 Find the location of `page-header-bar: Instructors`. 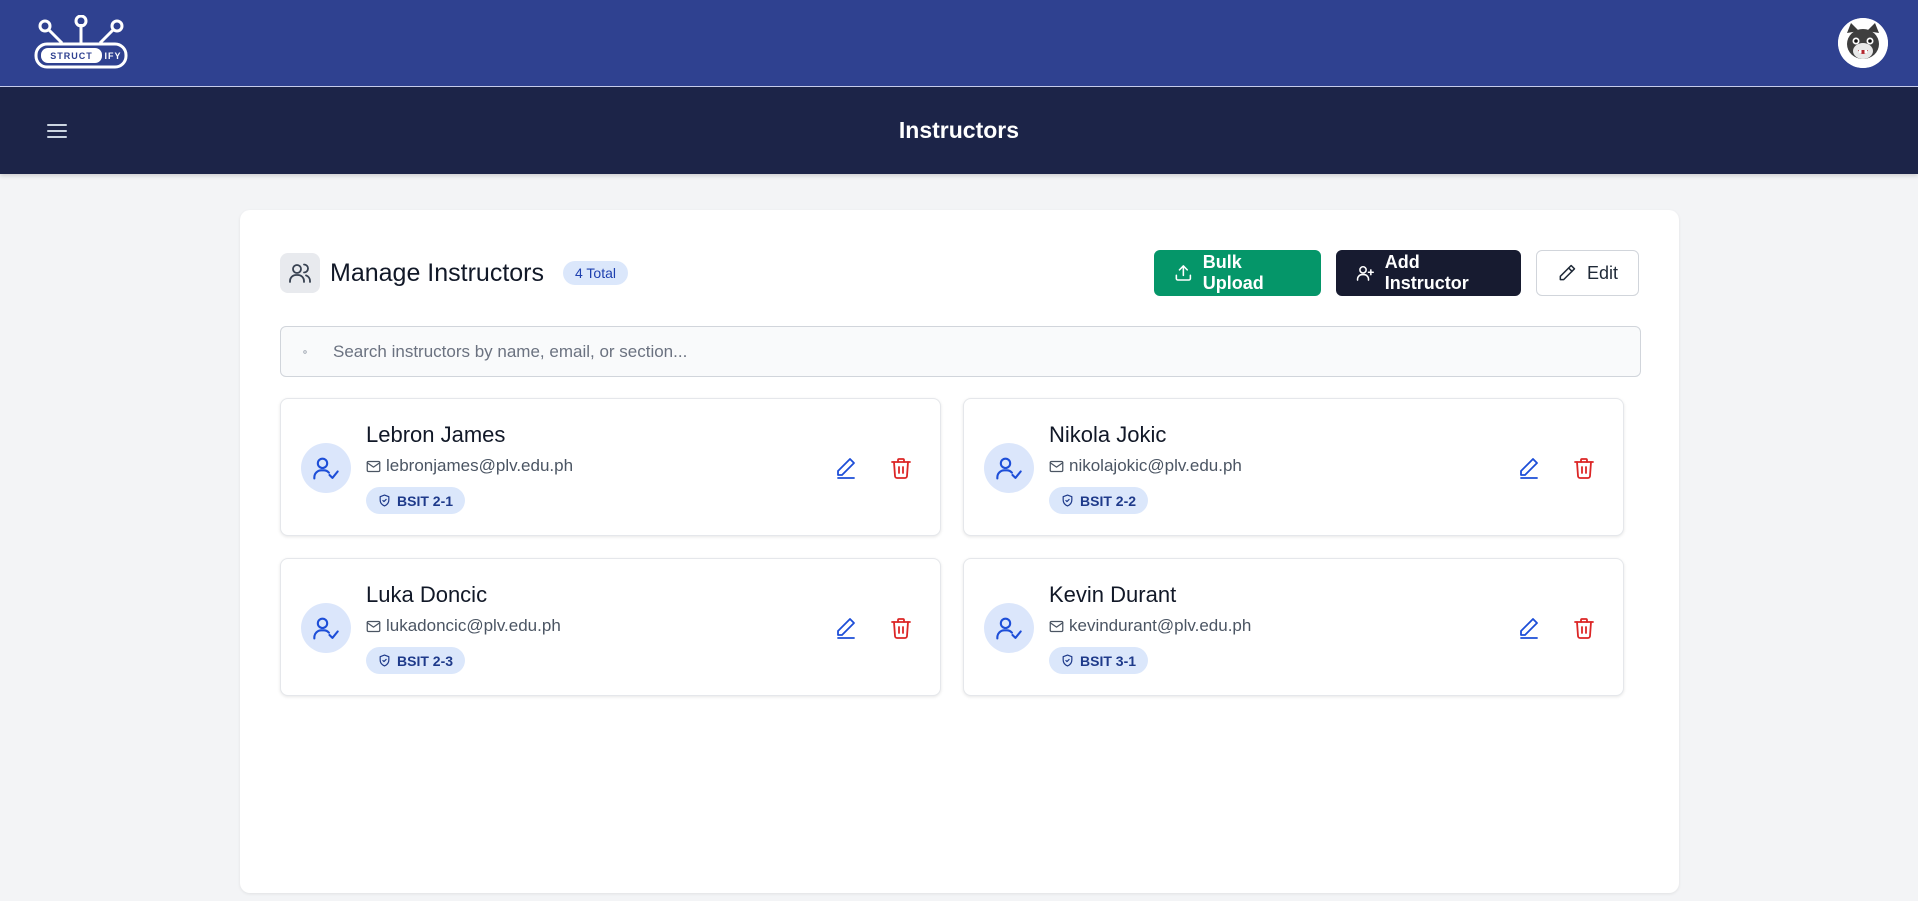

page-header-bar: Instructors is located at coordinates (959, 130).